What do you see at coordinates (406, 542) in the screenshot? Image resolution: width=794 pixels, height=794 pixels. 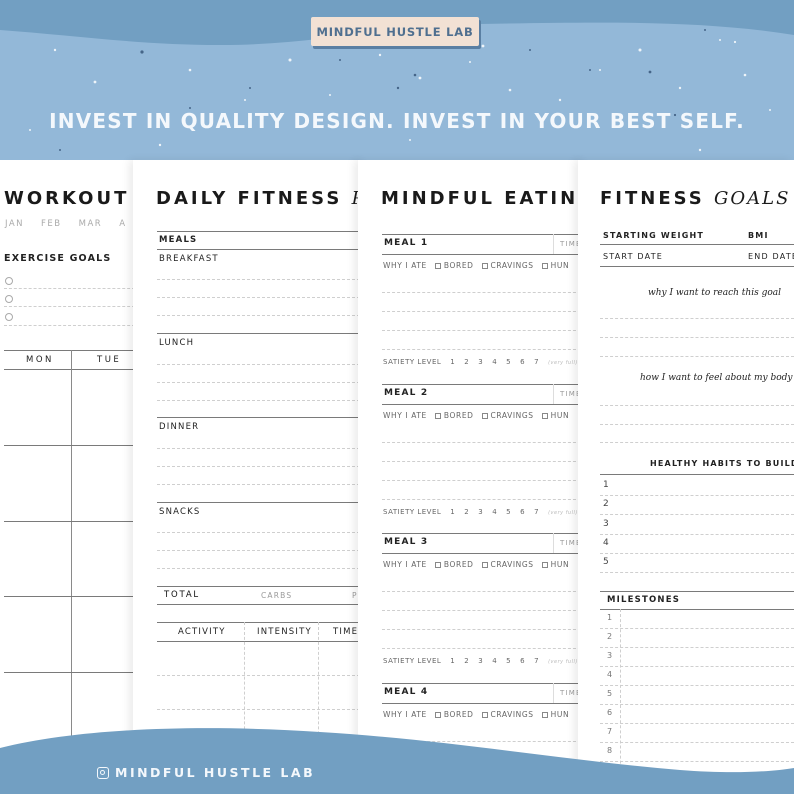 I see `meal-title: MEAL 3` at bounding box center [406, 542].